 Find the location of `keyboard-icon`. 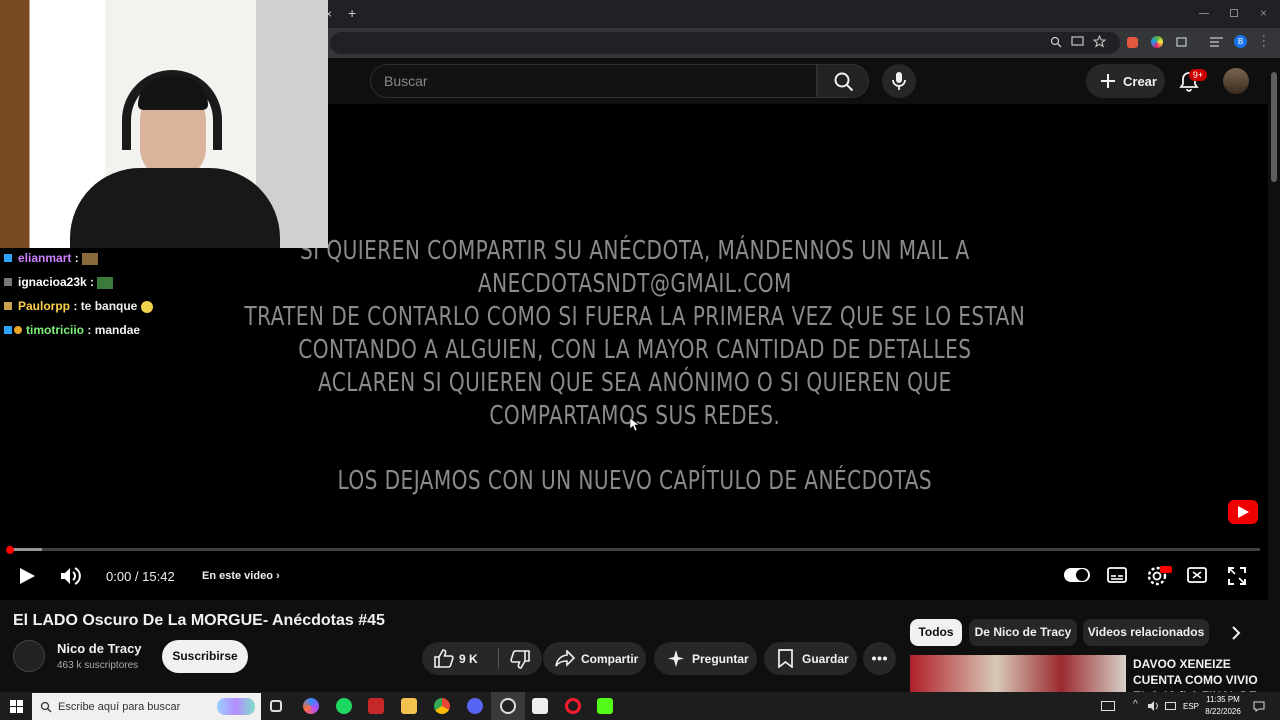

keyboard-icon is located at coordinates (1108, 706).